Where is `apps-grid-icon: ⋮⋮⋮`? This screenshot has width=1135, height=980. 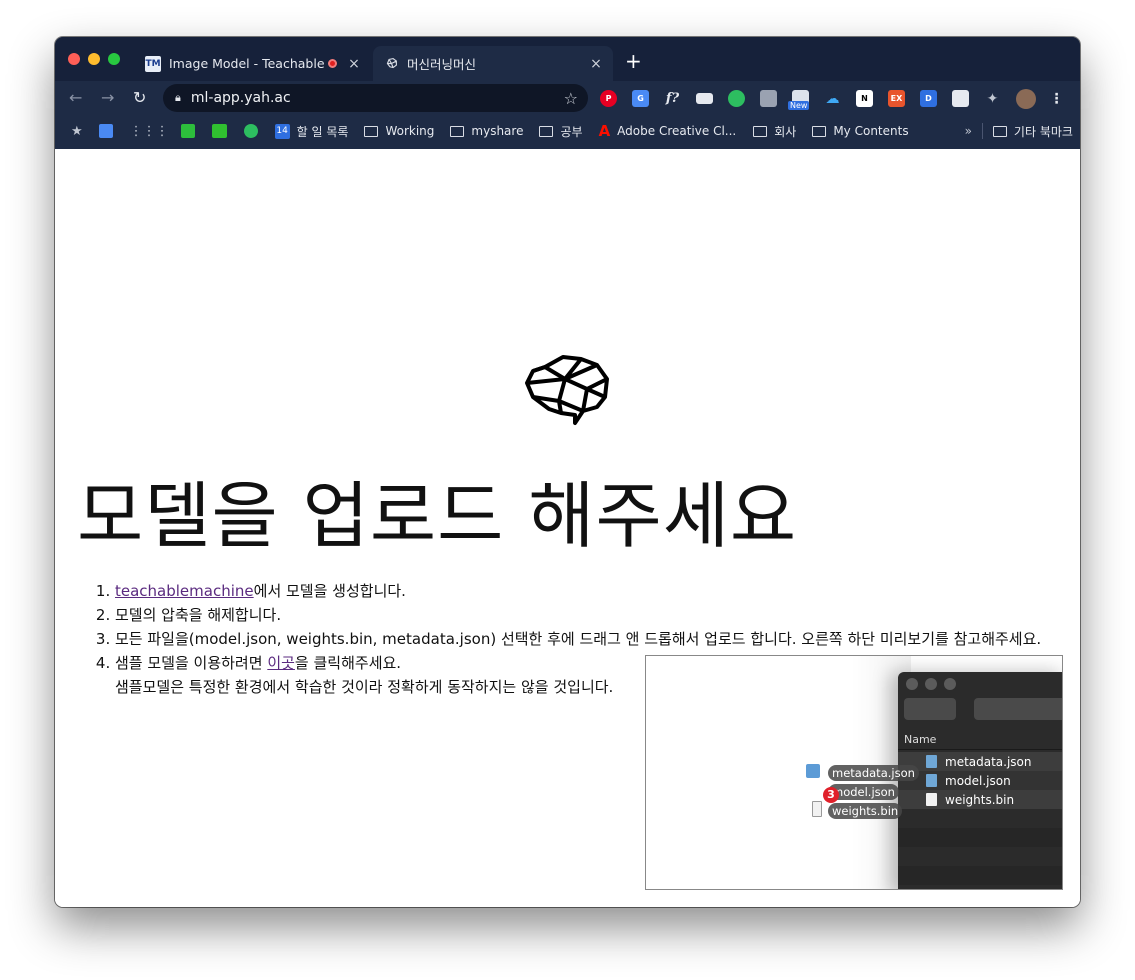 apps-grid-icon: ⋮⋮⋮ is located at coordinates (149, 131).